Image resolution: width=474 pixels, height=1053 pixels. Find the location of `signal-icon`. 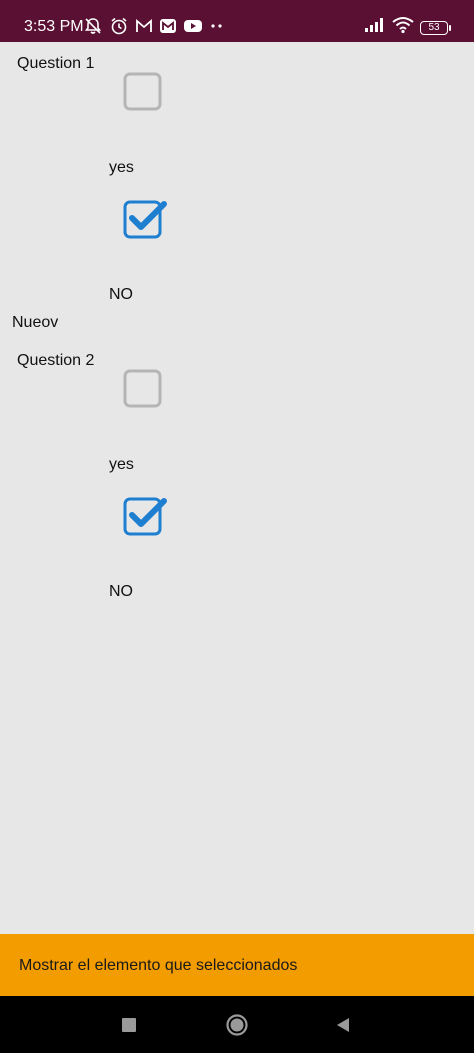

signal-icon is located at coordinates (375, 27).